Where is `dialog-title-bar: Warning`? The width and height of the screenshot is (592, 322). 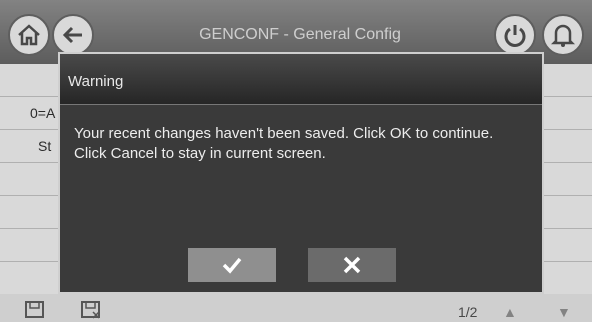 dialog-title-bar: Warning is located at coordinates (301, 79).